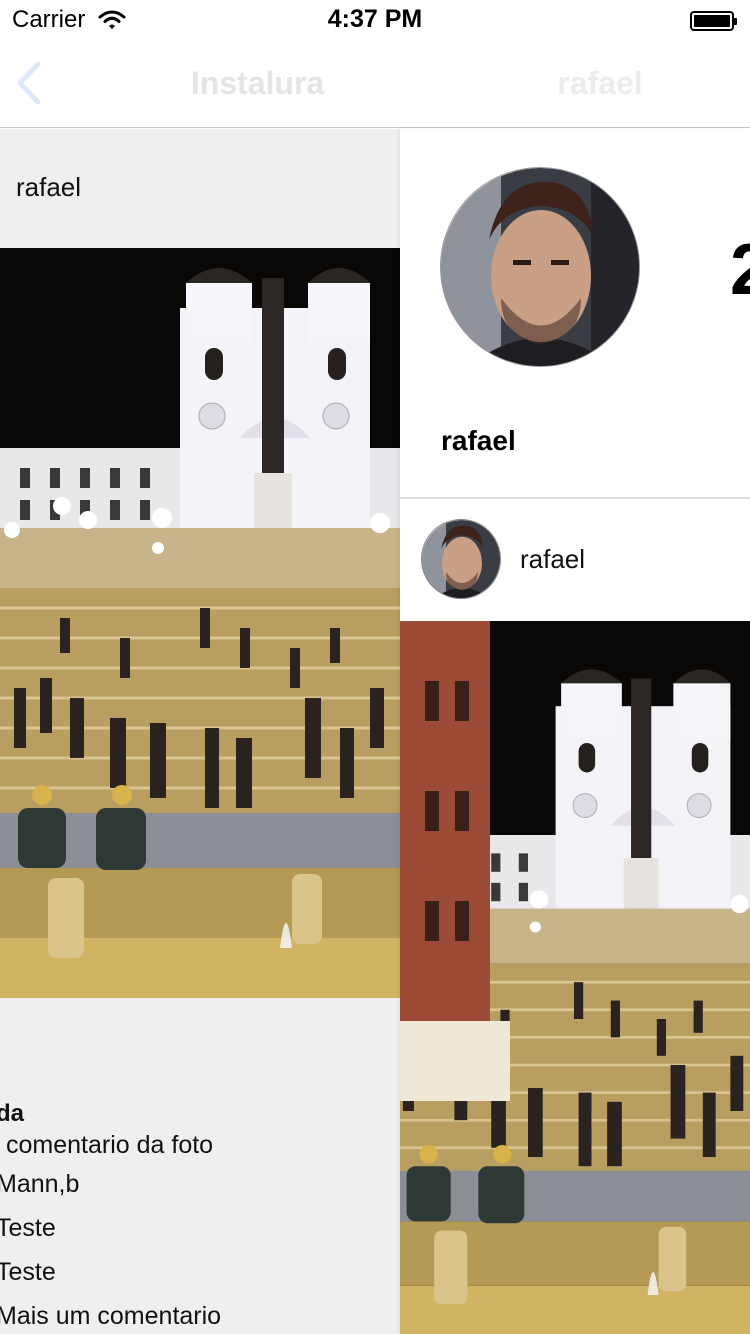  I want to click on previous-screen-title: Instalura, so click(257, 83).